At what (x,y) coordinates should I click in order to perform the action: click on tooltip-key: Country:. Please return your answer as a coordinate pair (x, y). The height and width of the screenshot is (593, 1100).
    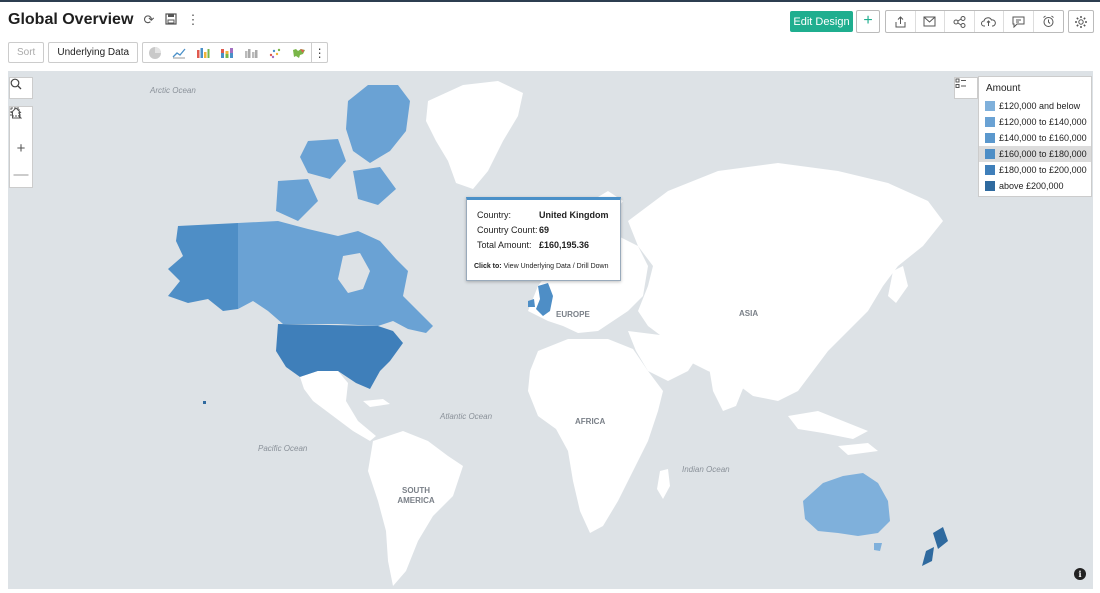
    Looking at the image, I should click on (494, 215).